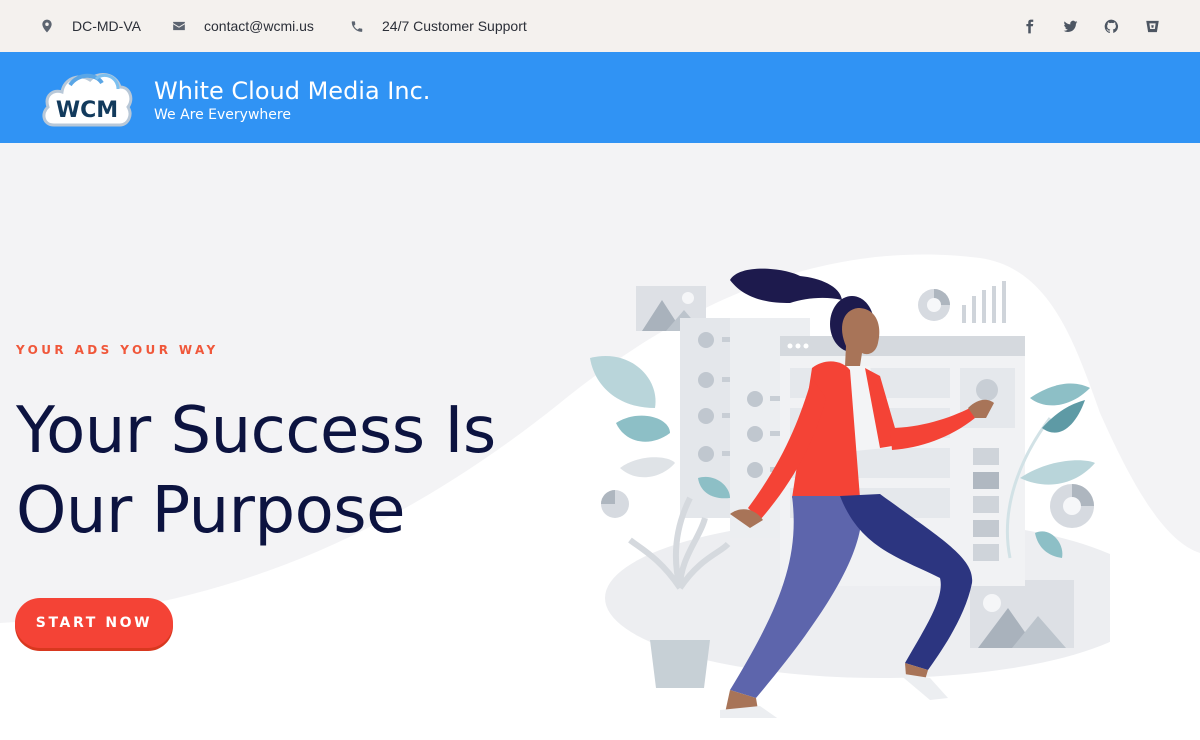 The image size is (1200, 740). I want to click on email-info: contact@wcmi.us, so click(243, 26).